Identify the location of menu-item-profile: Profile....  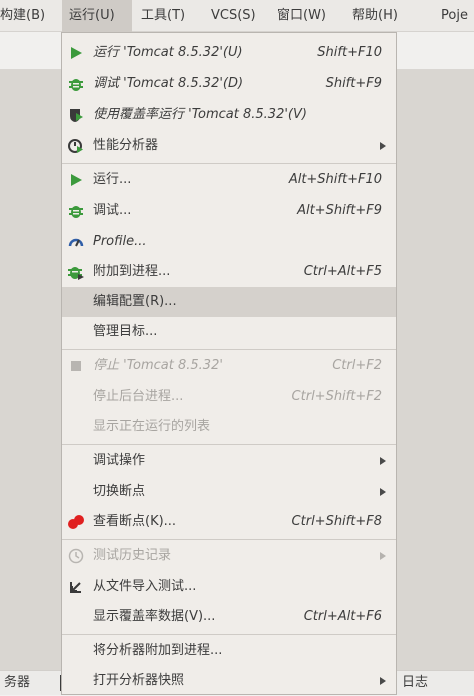
(229, 242).